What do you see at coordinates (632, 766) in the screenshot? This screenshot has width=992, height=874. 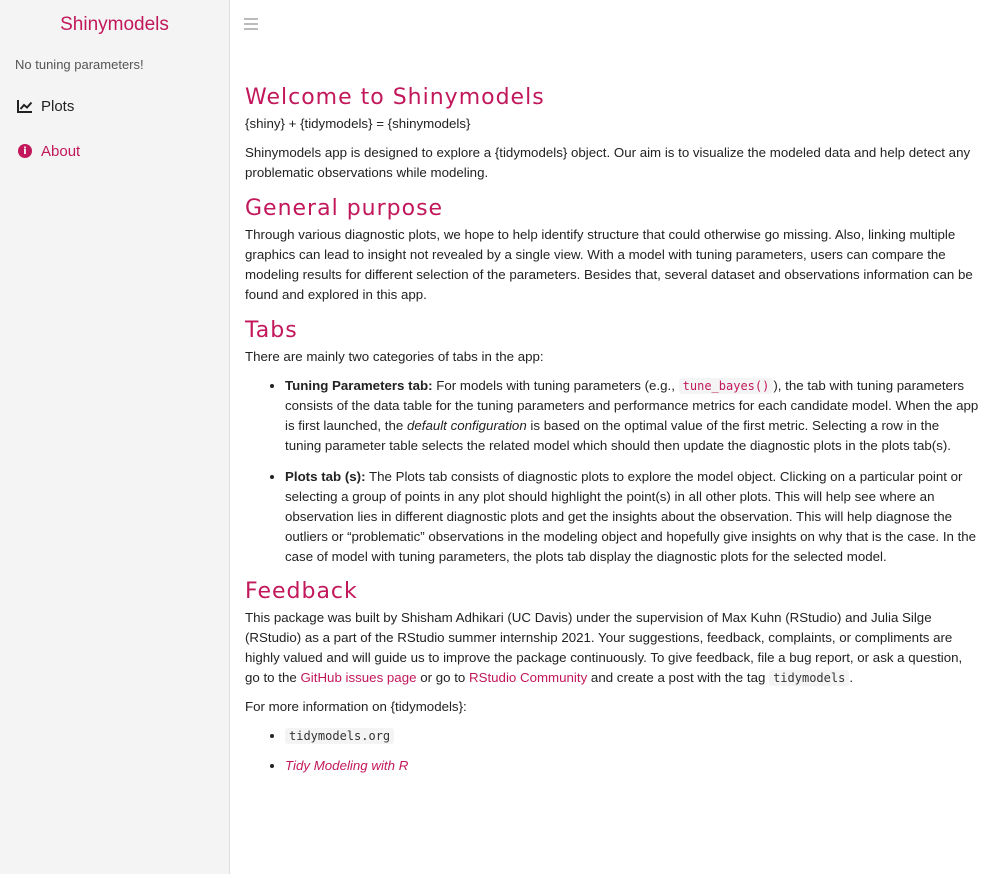 I see `list-item: Tidy Modeling with R` at bounding box center [632, 766].